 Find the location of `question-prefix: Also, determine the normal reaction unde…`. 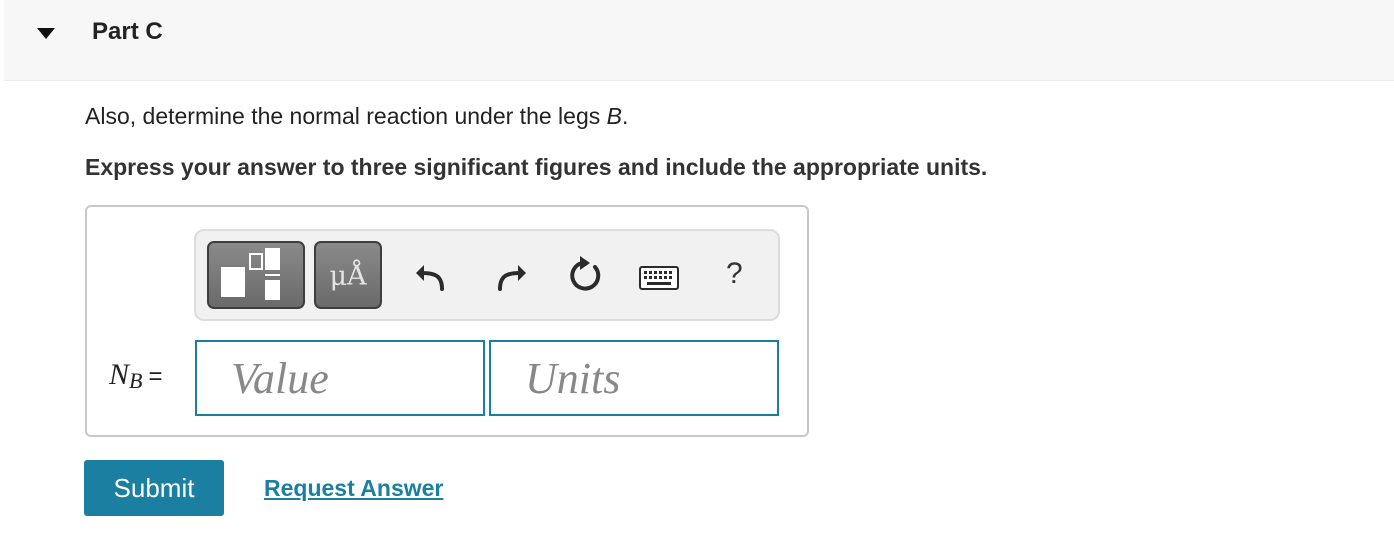

question-prefix: Also, determine the normal reaction unde… is located at coordinates (346, 116).